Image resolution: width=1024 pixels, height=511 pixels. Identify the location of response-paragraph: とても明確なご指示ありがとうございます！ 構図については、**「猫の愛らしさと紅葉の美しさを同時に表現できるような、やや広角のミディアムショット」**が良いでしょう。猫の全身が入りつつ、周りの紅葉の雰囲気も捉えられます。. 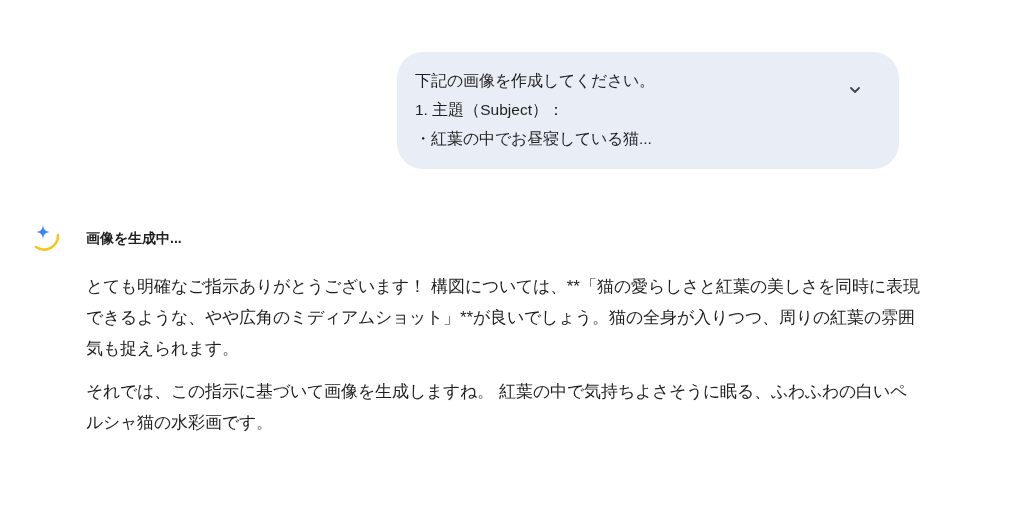
(503, 318).